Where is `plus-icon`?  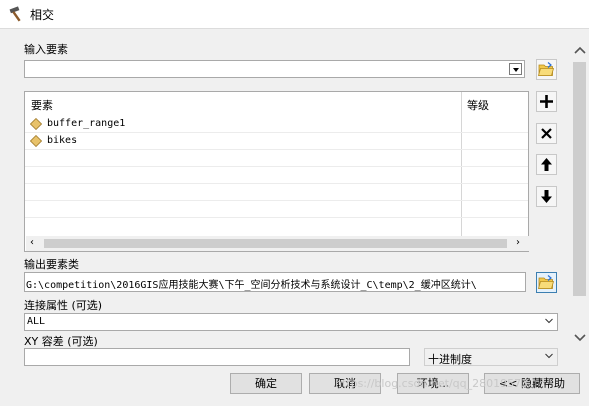
plus-icon is located at coordinates (546, 101).